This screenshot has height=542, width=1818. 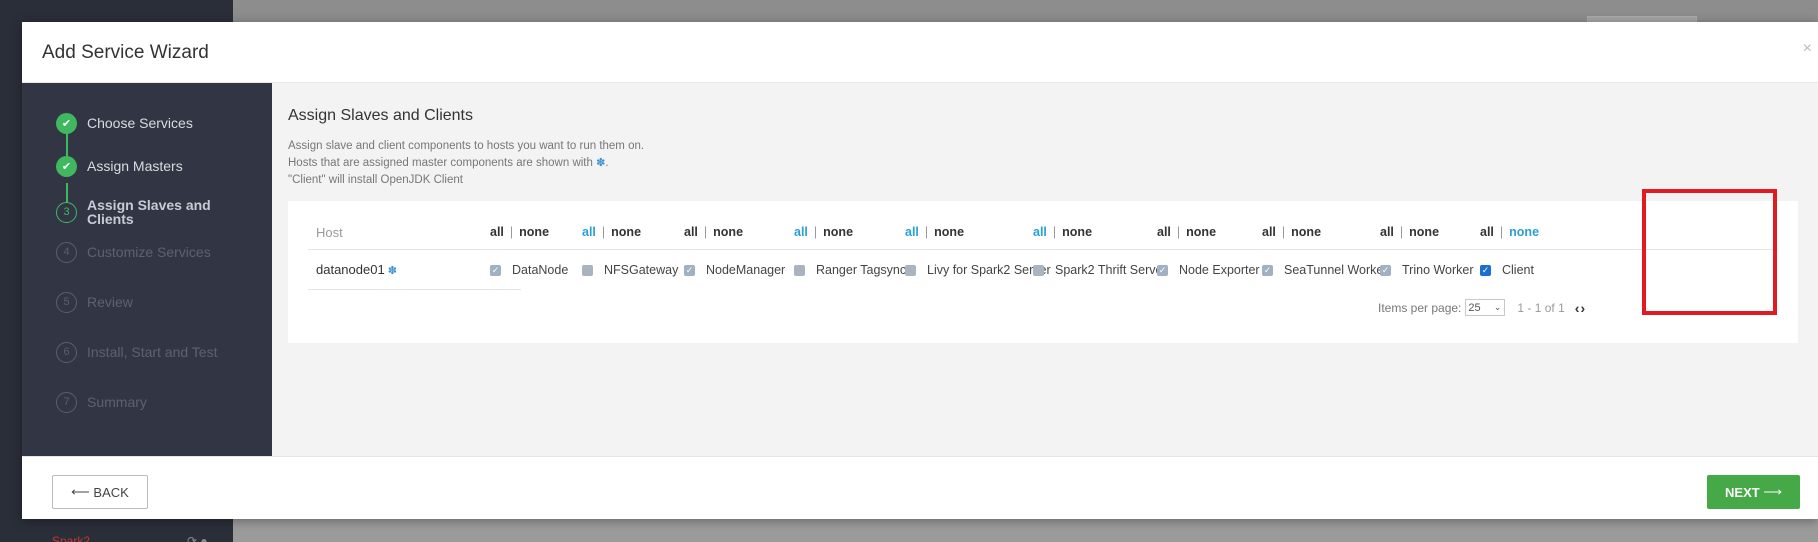 What do you see at coordinates (66, 212) in the screenshot?
I see `step-number: 3` at bounding box center [66, 212].